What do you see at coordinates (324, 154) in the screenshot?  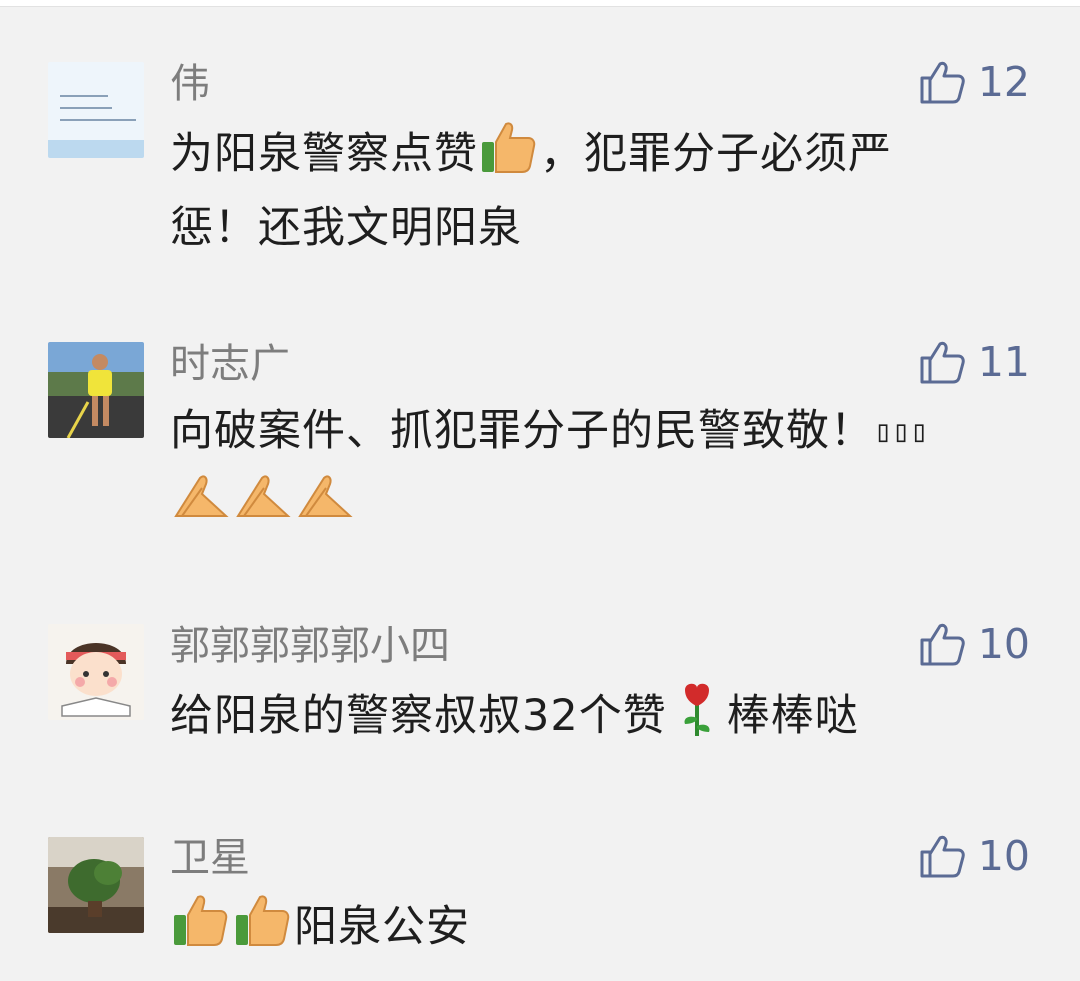 I see `comment-text-part: 为阳泉警察点赞` at bounding box center [324, 154].